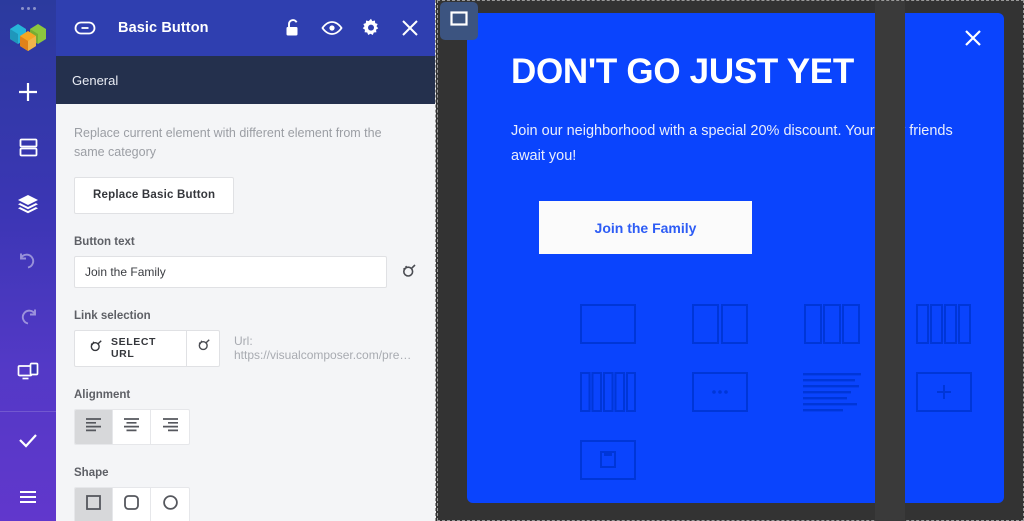 This screenshot has width=1024, height=521. I want to click on layout-4col-icon, so click(944, 326).